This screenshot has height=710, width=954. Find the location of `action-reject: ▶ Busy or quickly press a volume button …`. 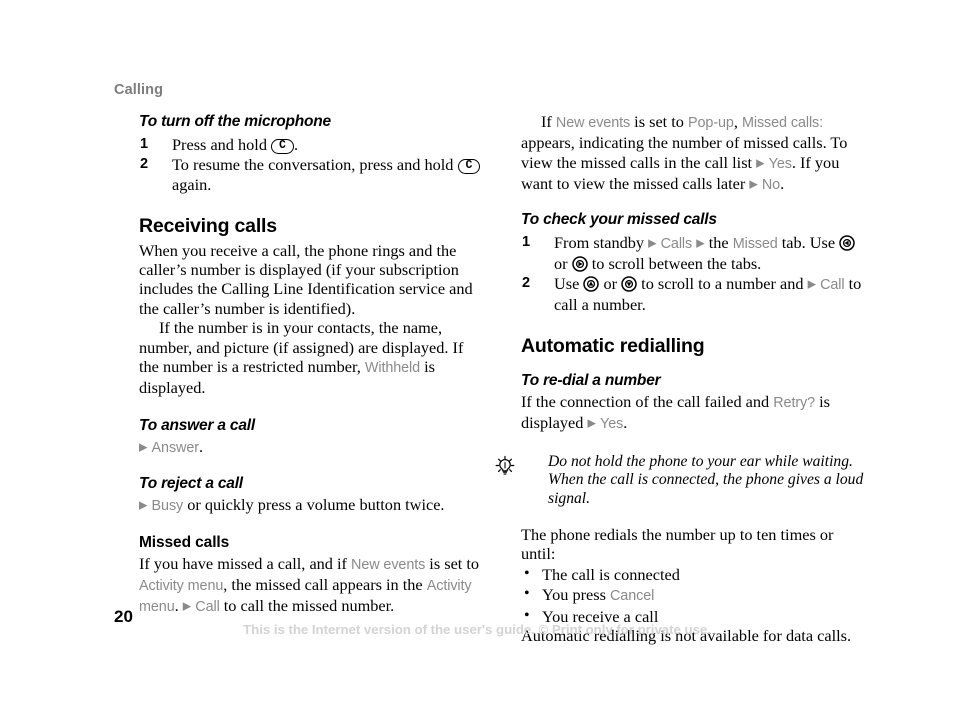

action-reject: ▶ Busy or quickly press a volume button … is located at coordinates (311, 505).